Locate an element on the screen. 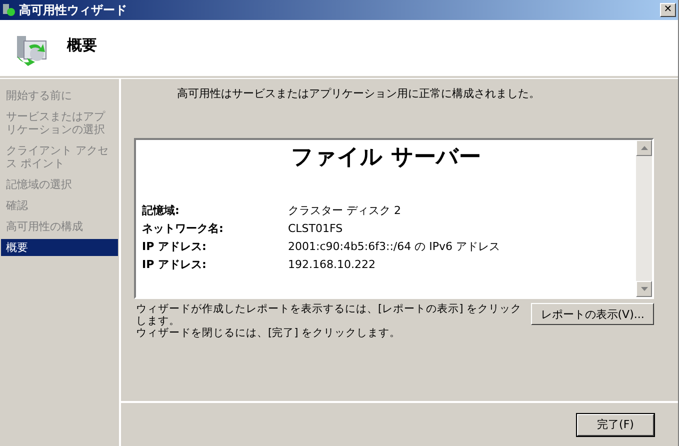  report-title: ファイル サーバー is located at coordinates (386, 158).